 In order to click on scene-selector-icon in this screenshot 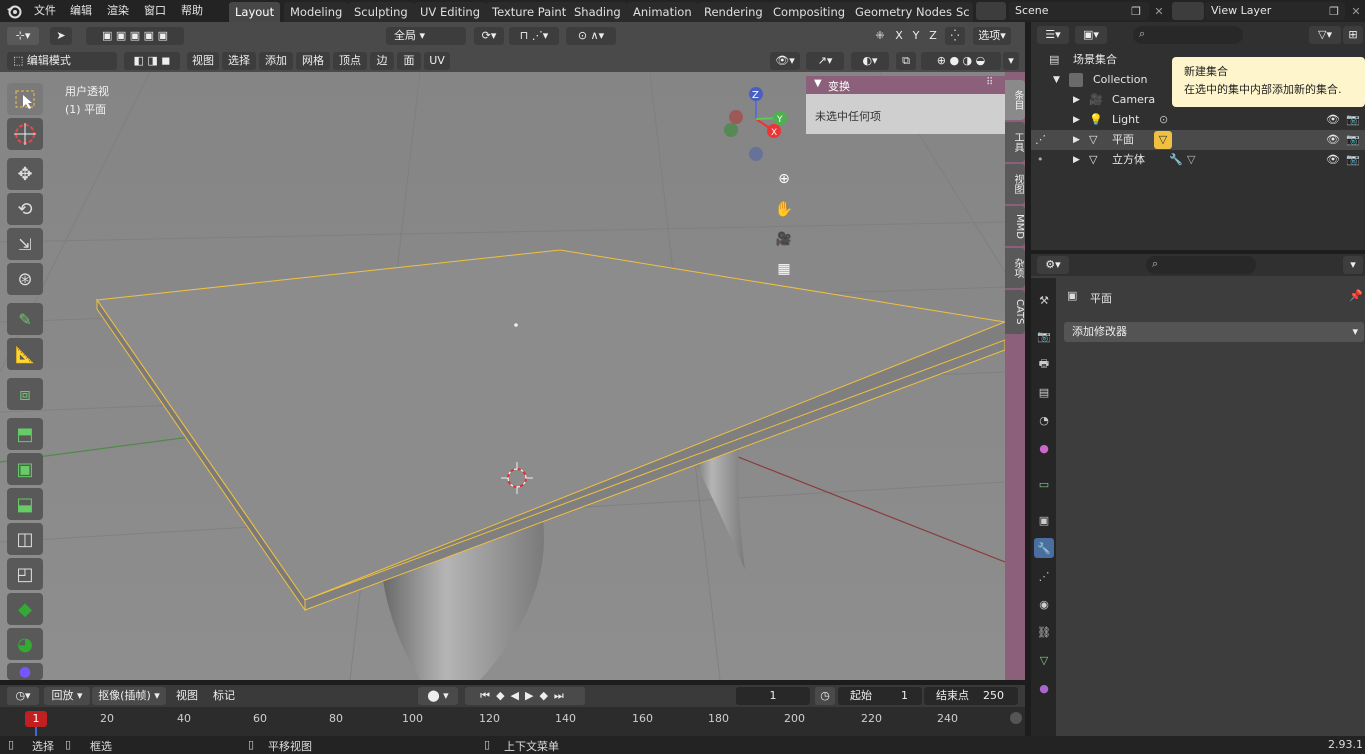, I will do `click(991, 11)`.